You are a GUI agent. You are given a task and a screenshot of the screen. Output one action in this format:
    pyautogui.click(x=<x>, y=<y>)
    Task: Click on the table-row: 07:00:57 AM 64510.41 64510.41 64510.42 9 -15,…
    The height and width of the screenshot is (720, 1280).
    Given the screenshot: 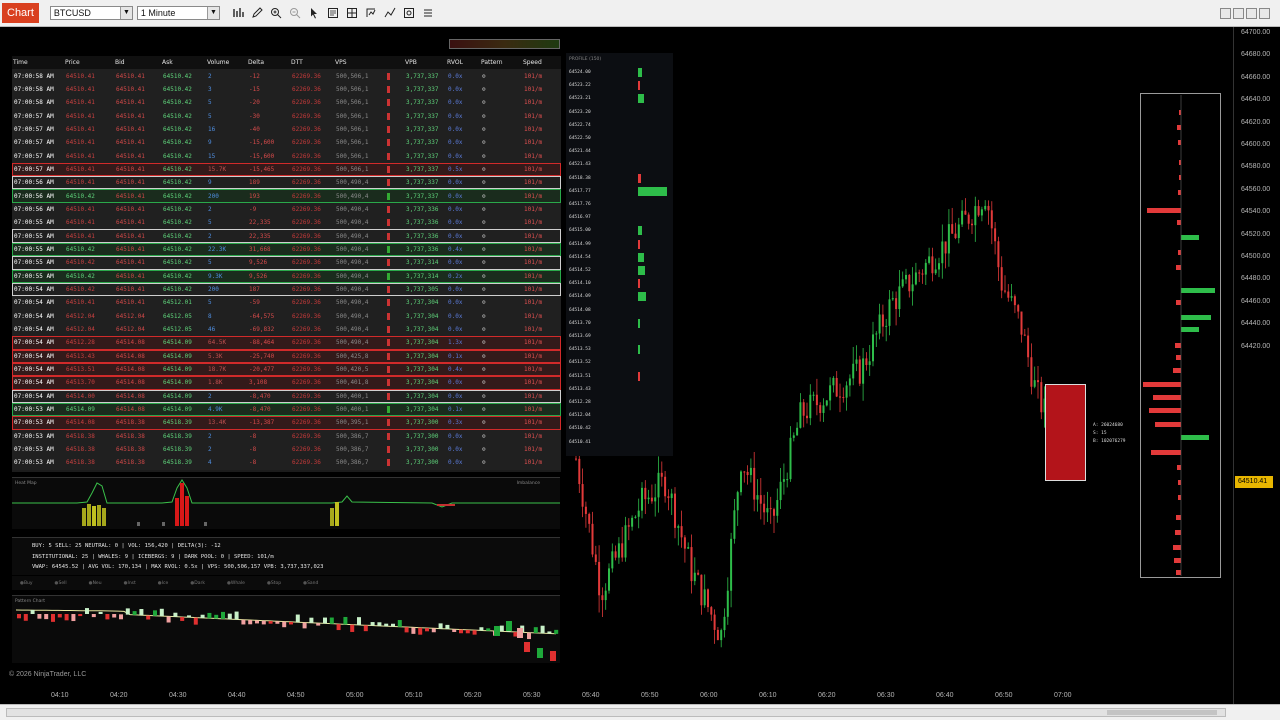 What is the action you would take?
    pyautogui.click(x=286, y=142)
    